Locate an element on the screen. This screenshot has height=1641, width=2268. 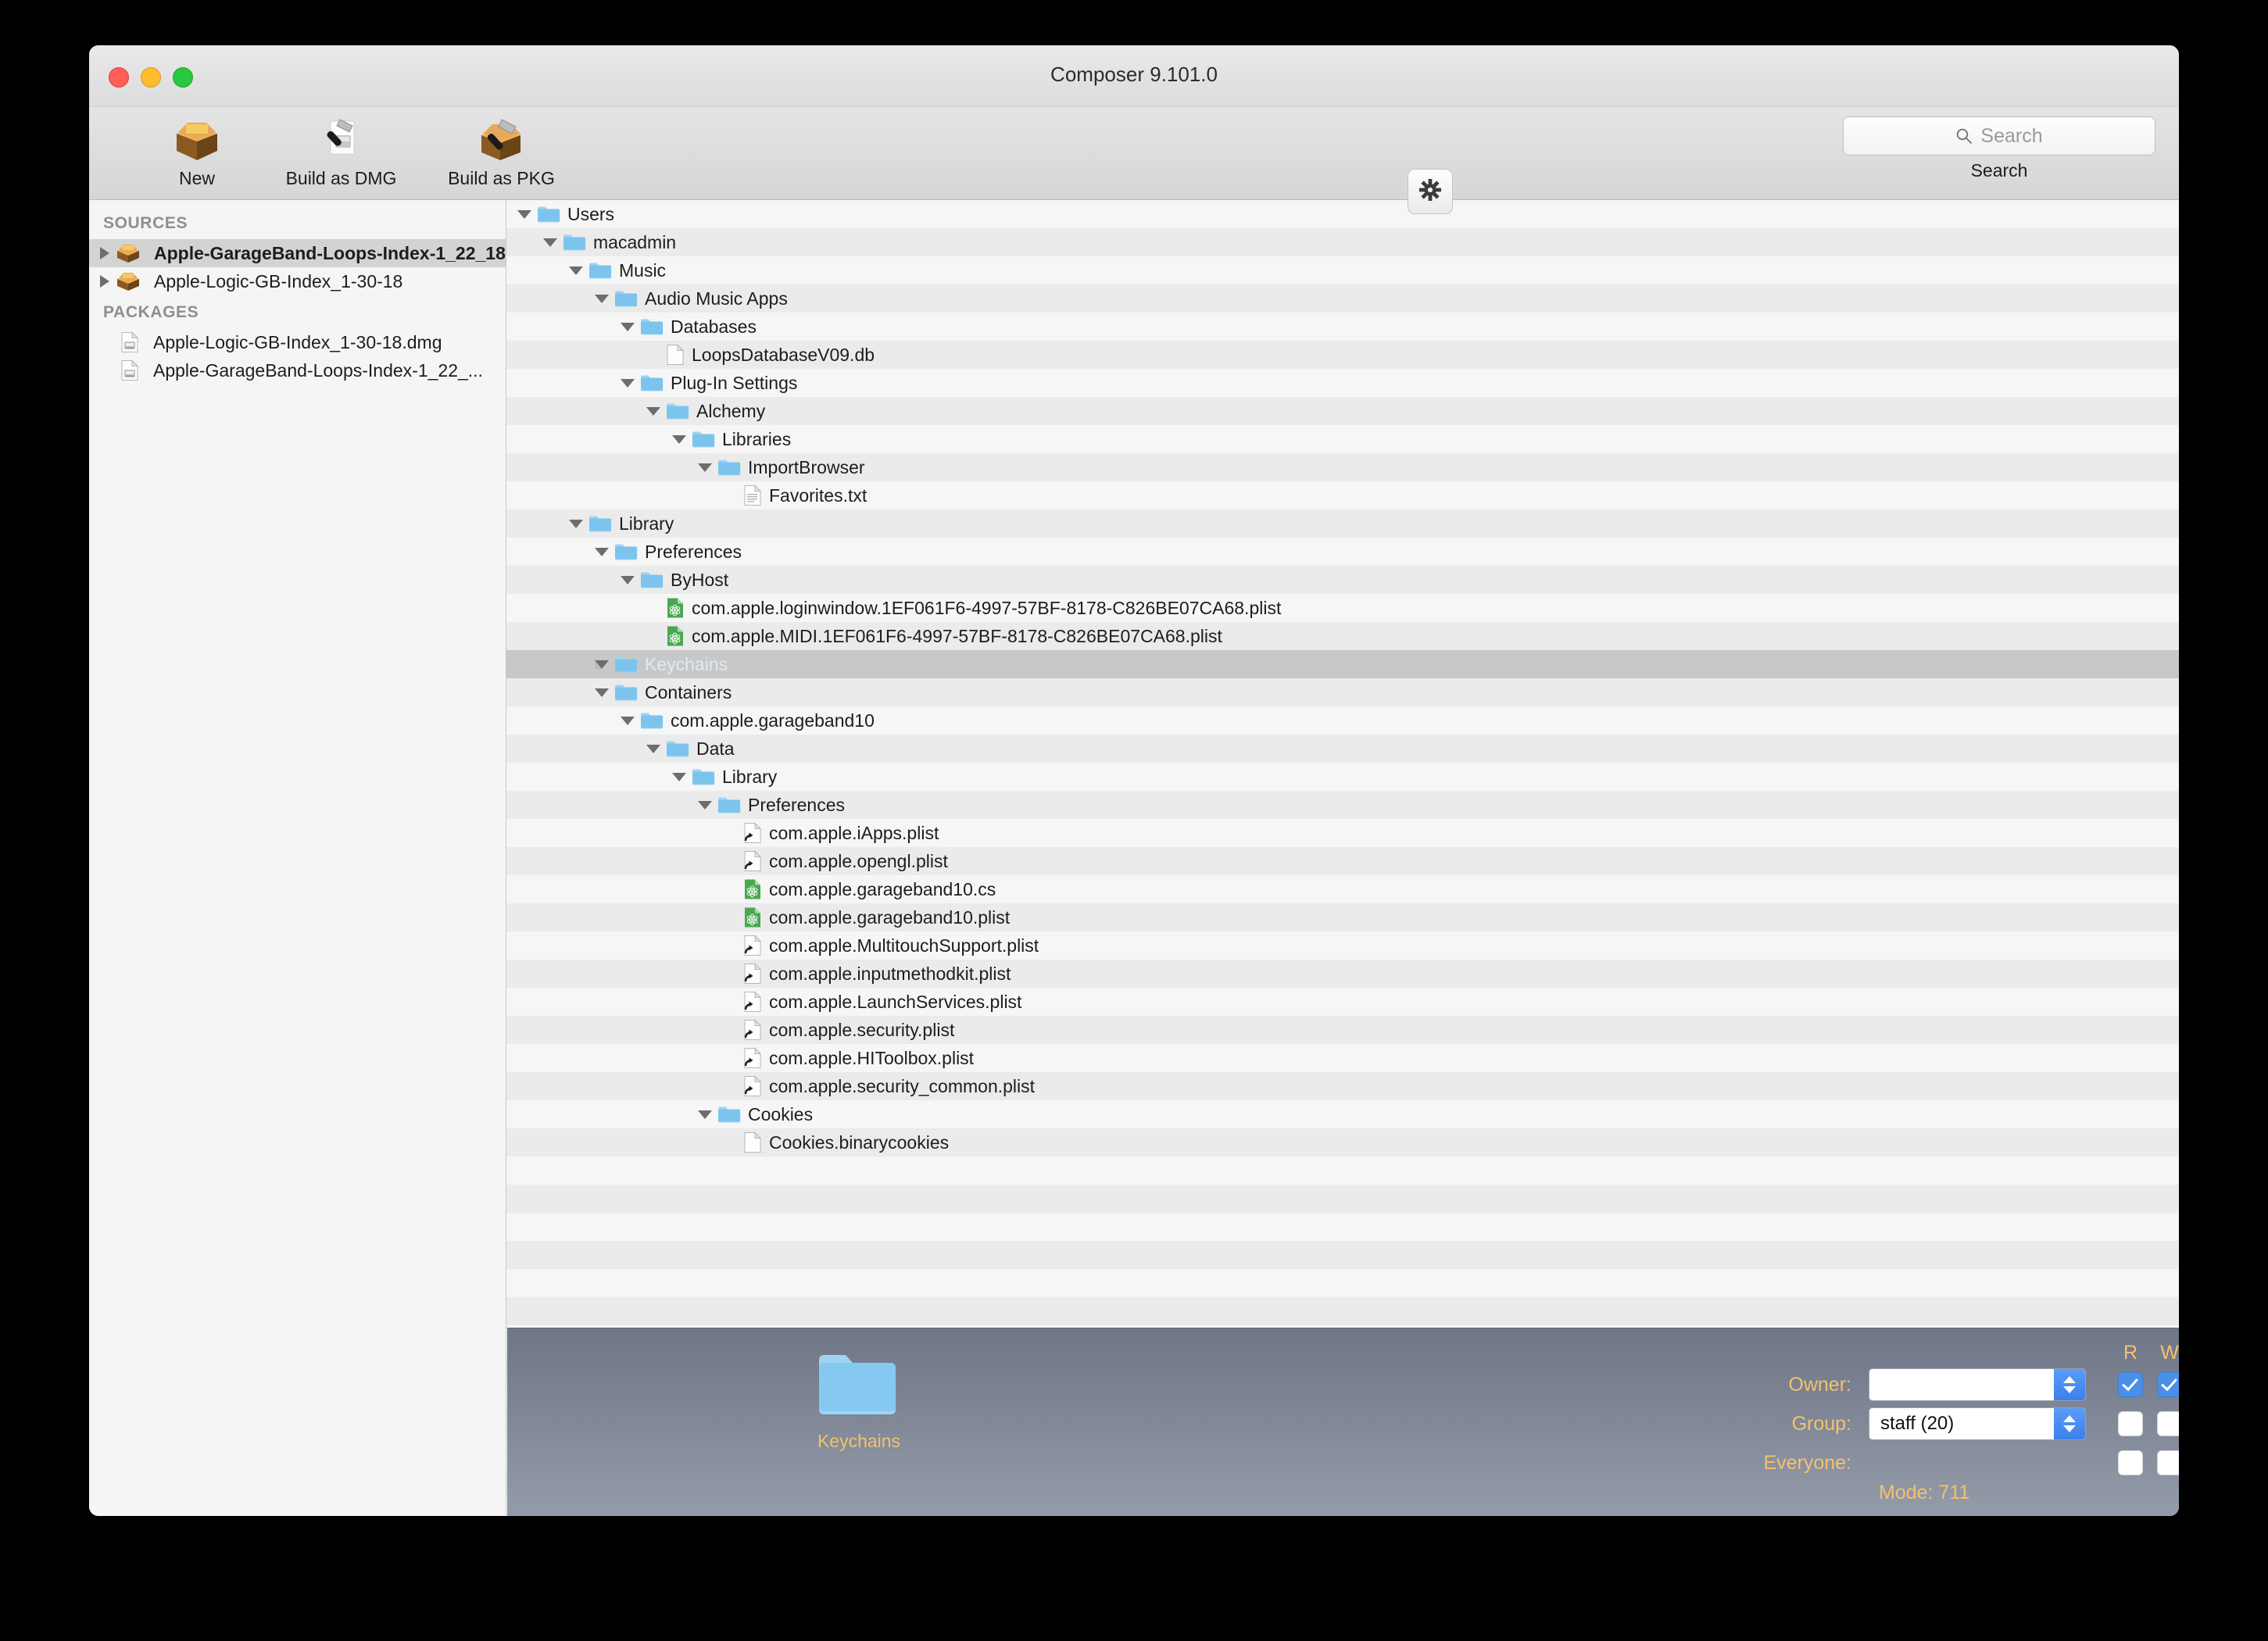
owner-select is located at coordinates (1978, 1385).